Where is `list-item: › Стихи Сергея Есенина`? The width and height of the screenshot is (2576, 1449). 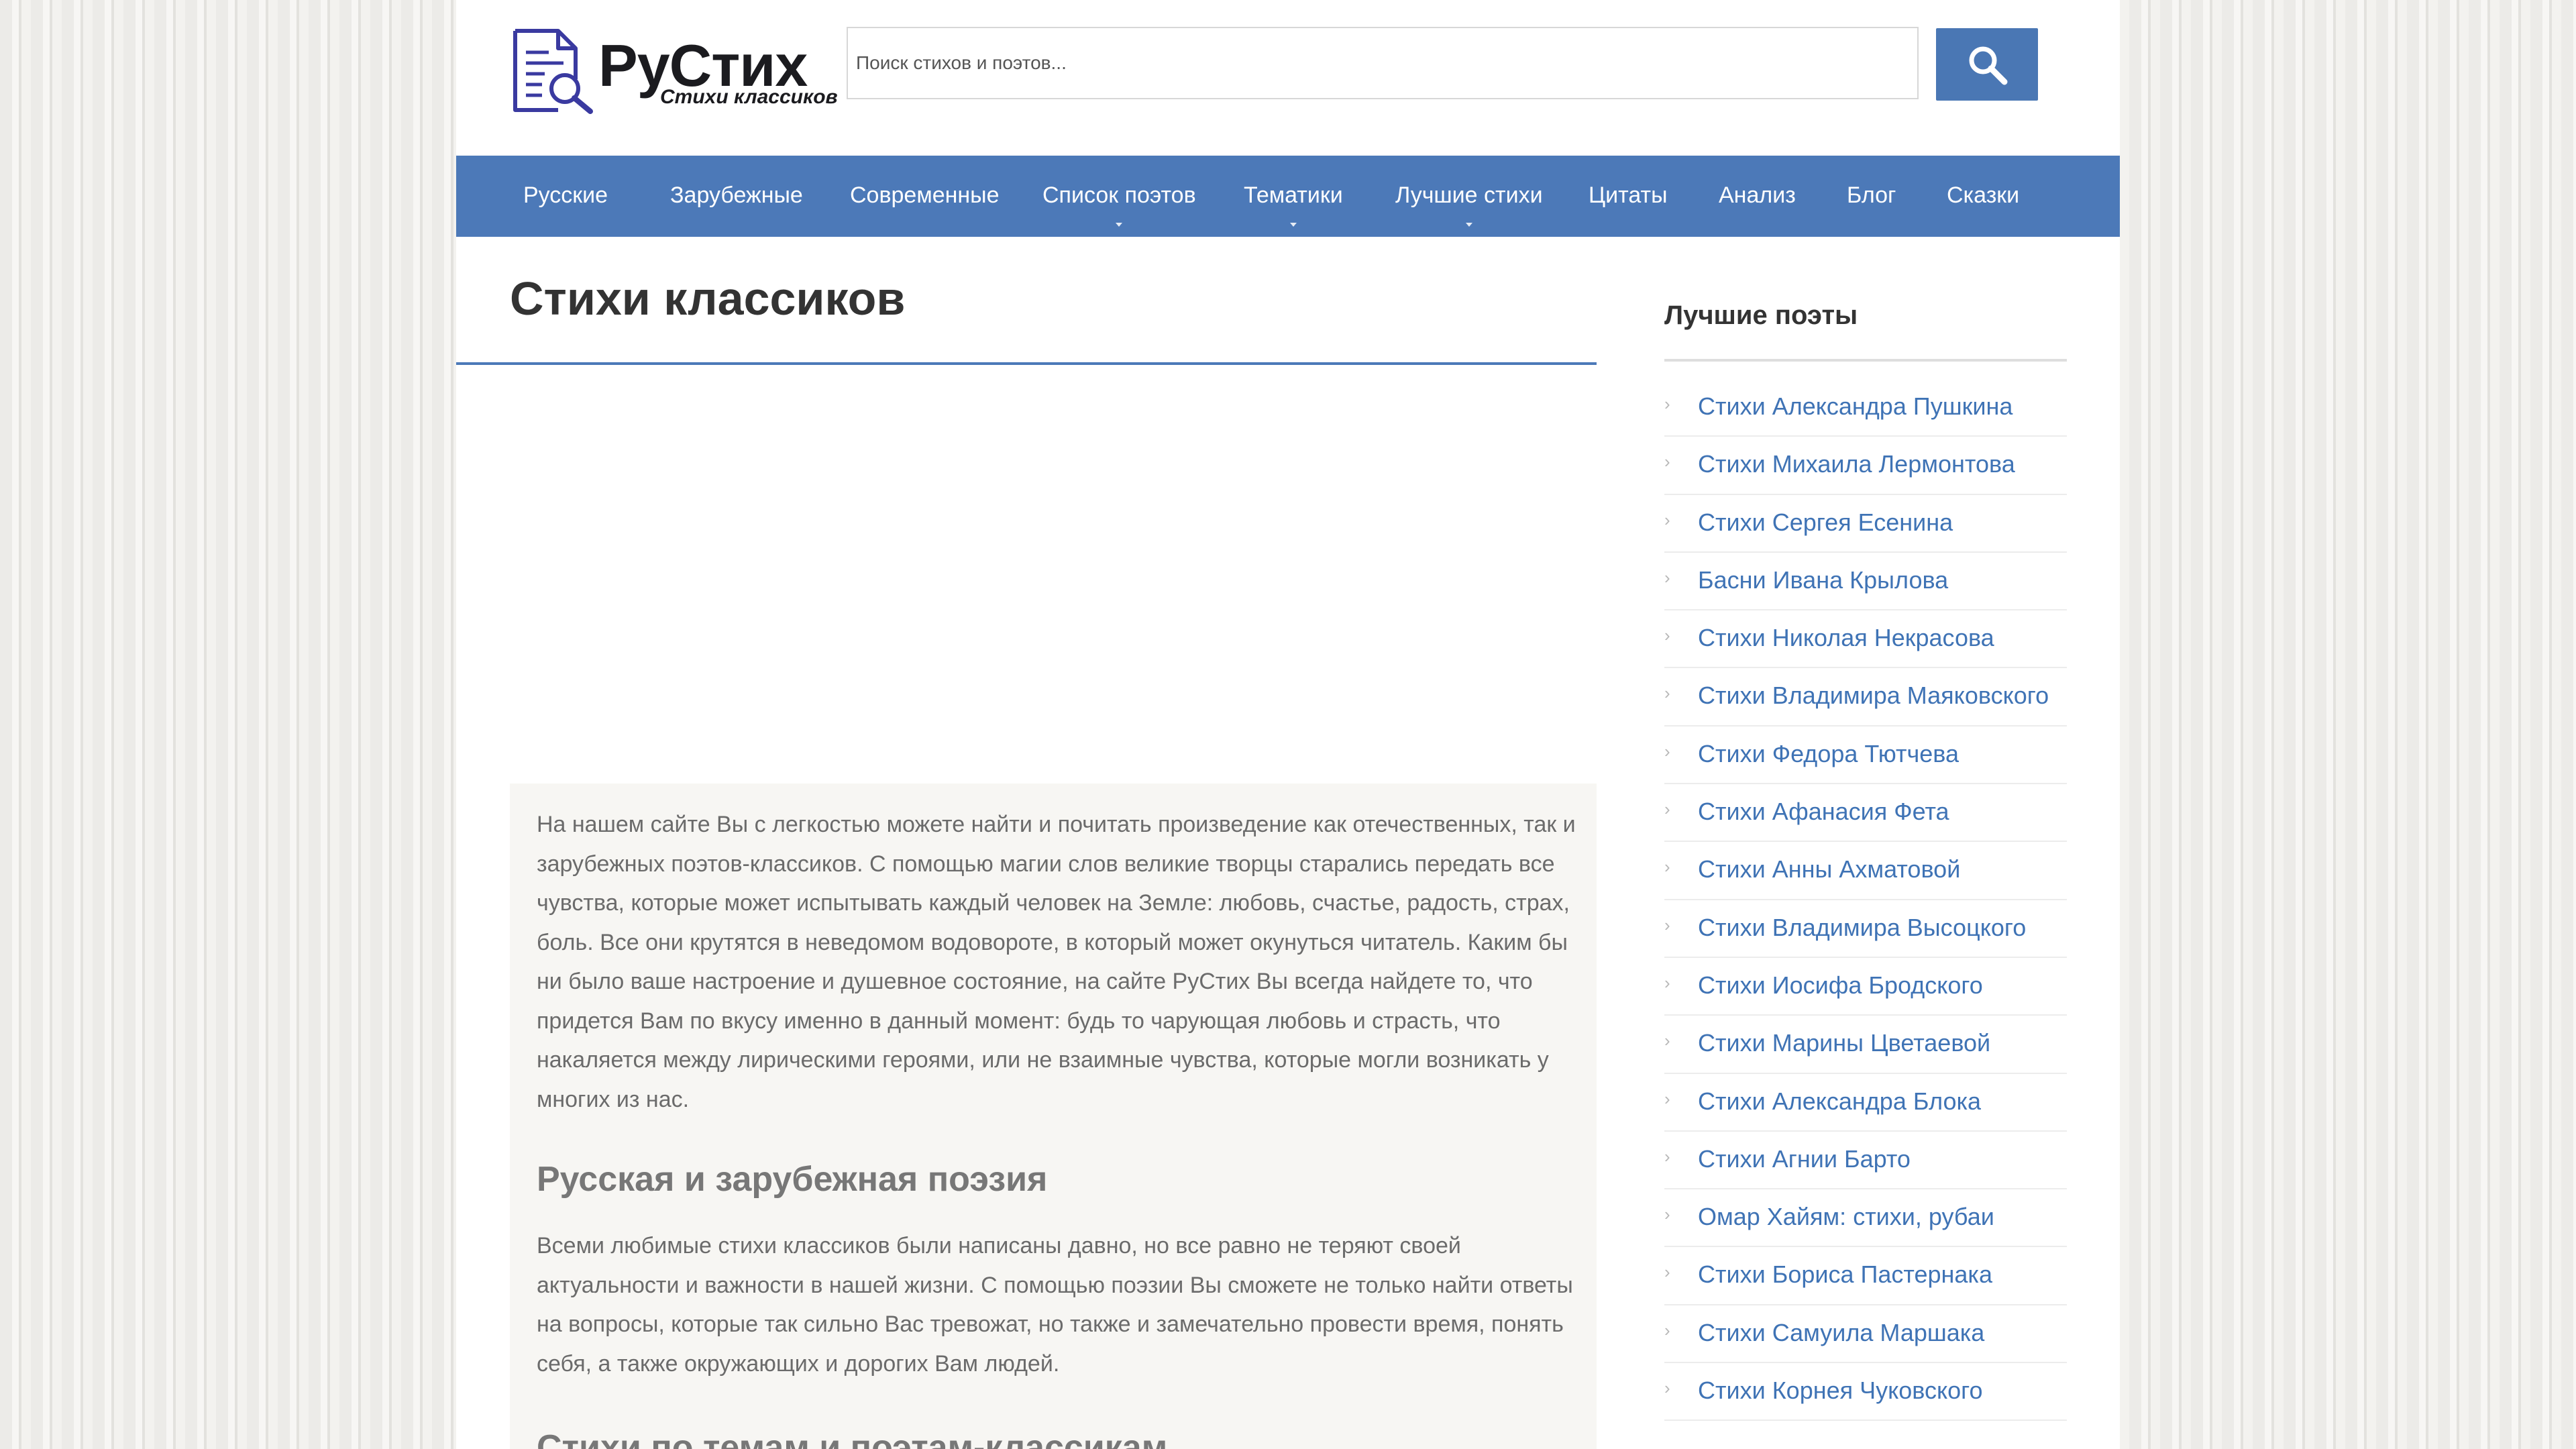
list-item: › Стихи Сергея Есенина is located at coordinates (1865, 524).